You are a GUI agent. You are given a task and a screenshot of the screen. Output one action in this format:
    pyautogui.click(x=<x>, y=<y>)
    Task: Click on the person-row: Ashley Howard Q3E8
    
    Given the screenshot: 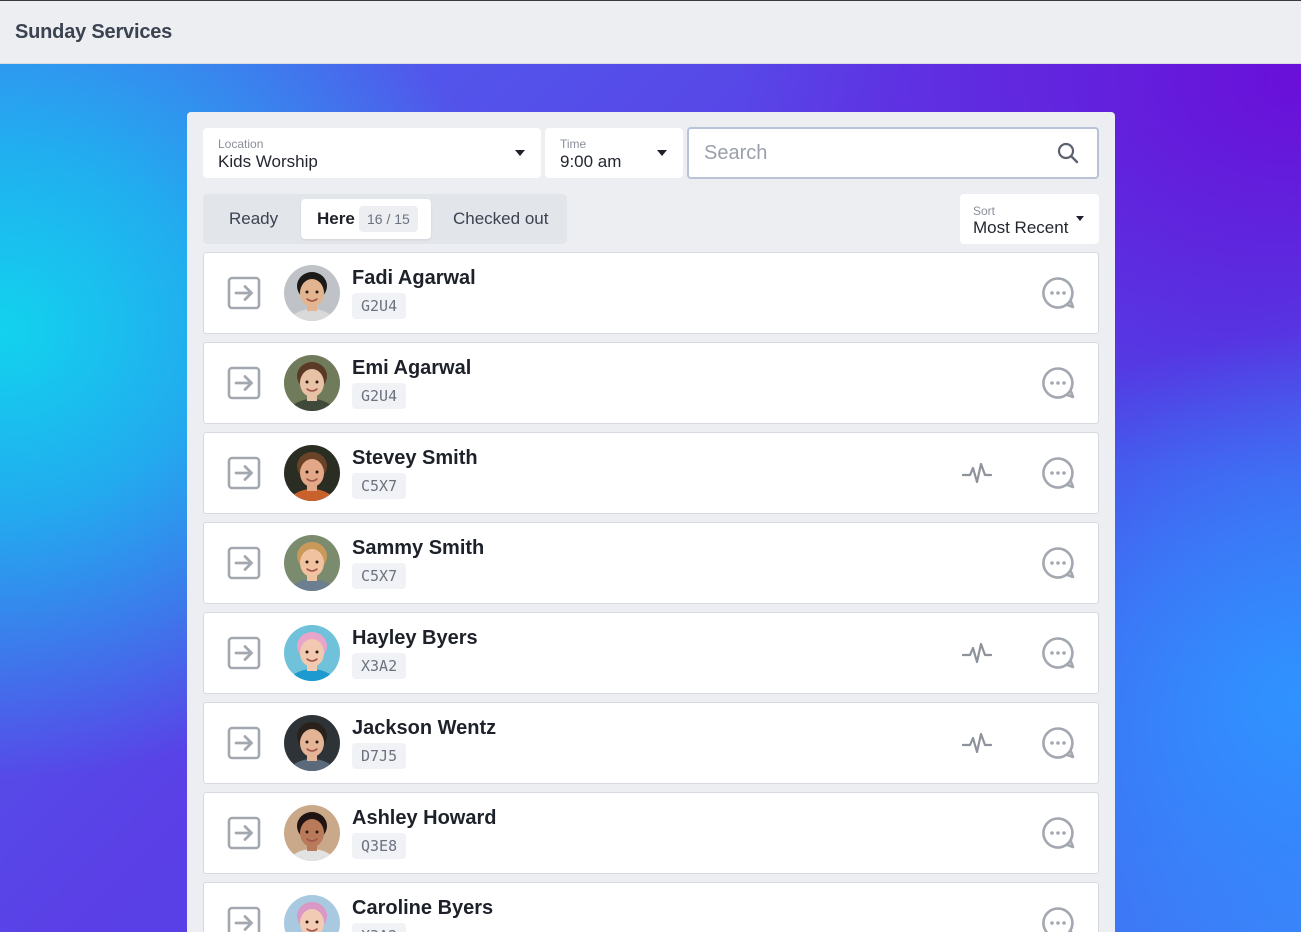 What is the action you would take?
    pyautogui.click(x=651, y=833)
    